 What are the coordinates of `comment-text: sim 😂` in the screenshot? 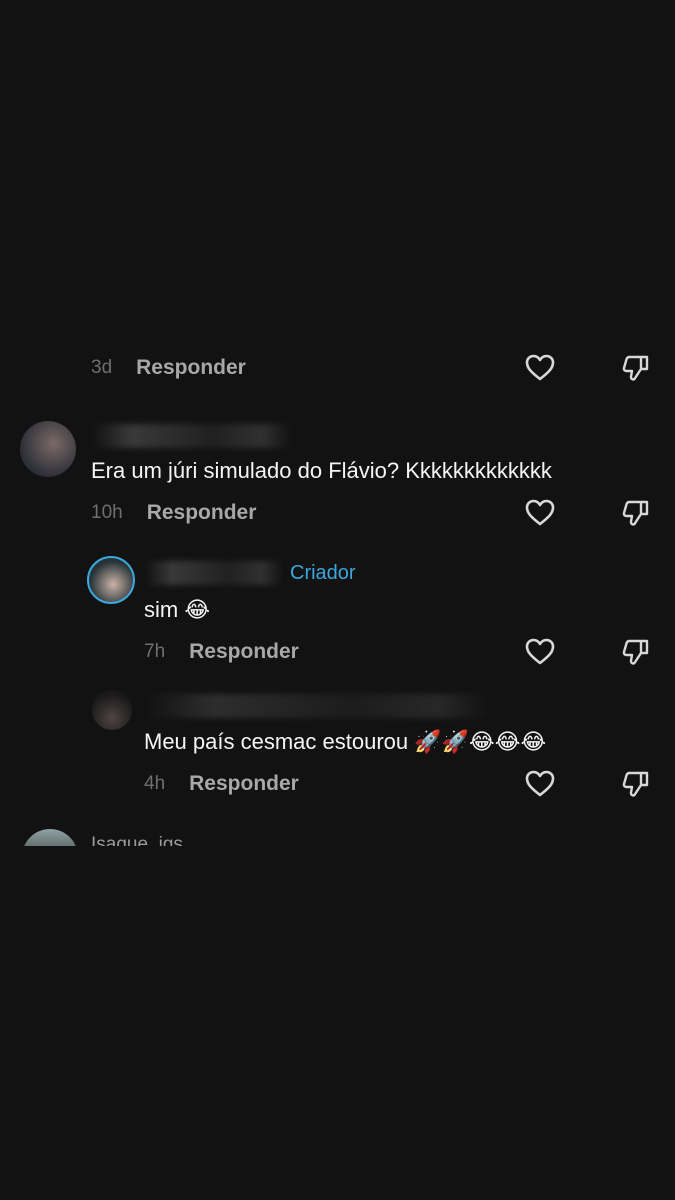 It's located at (177, 609).